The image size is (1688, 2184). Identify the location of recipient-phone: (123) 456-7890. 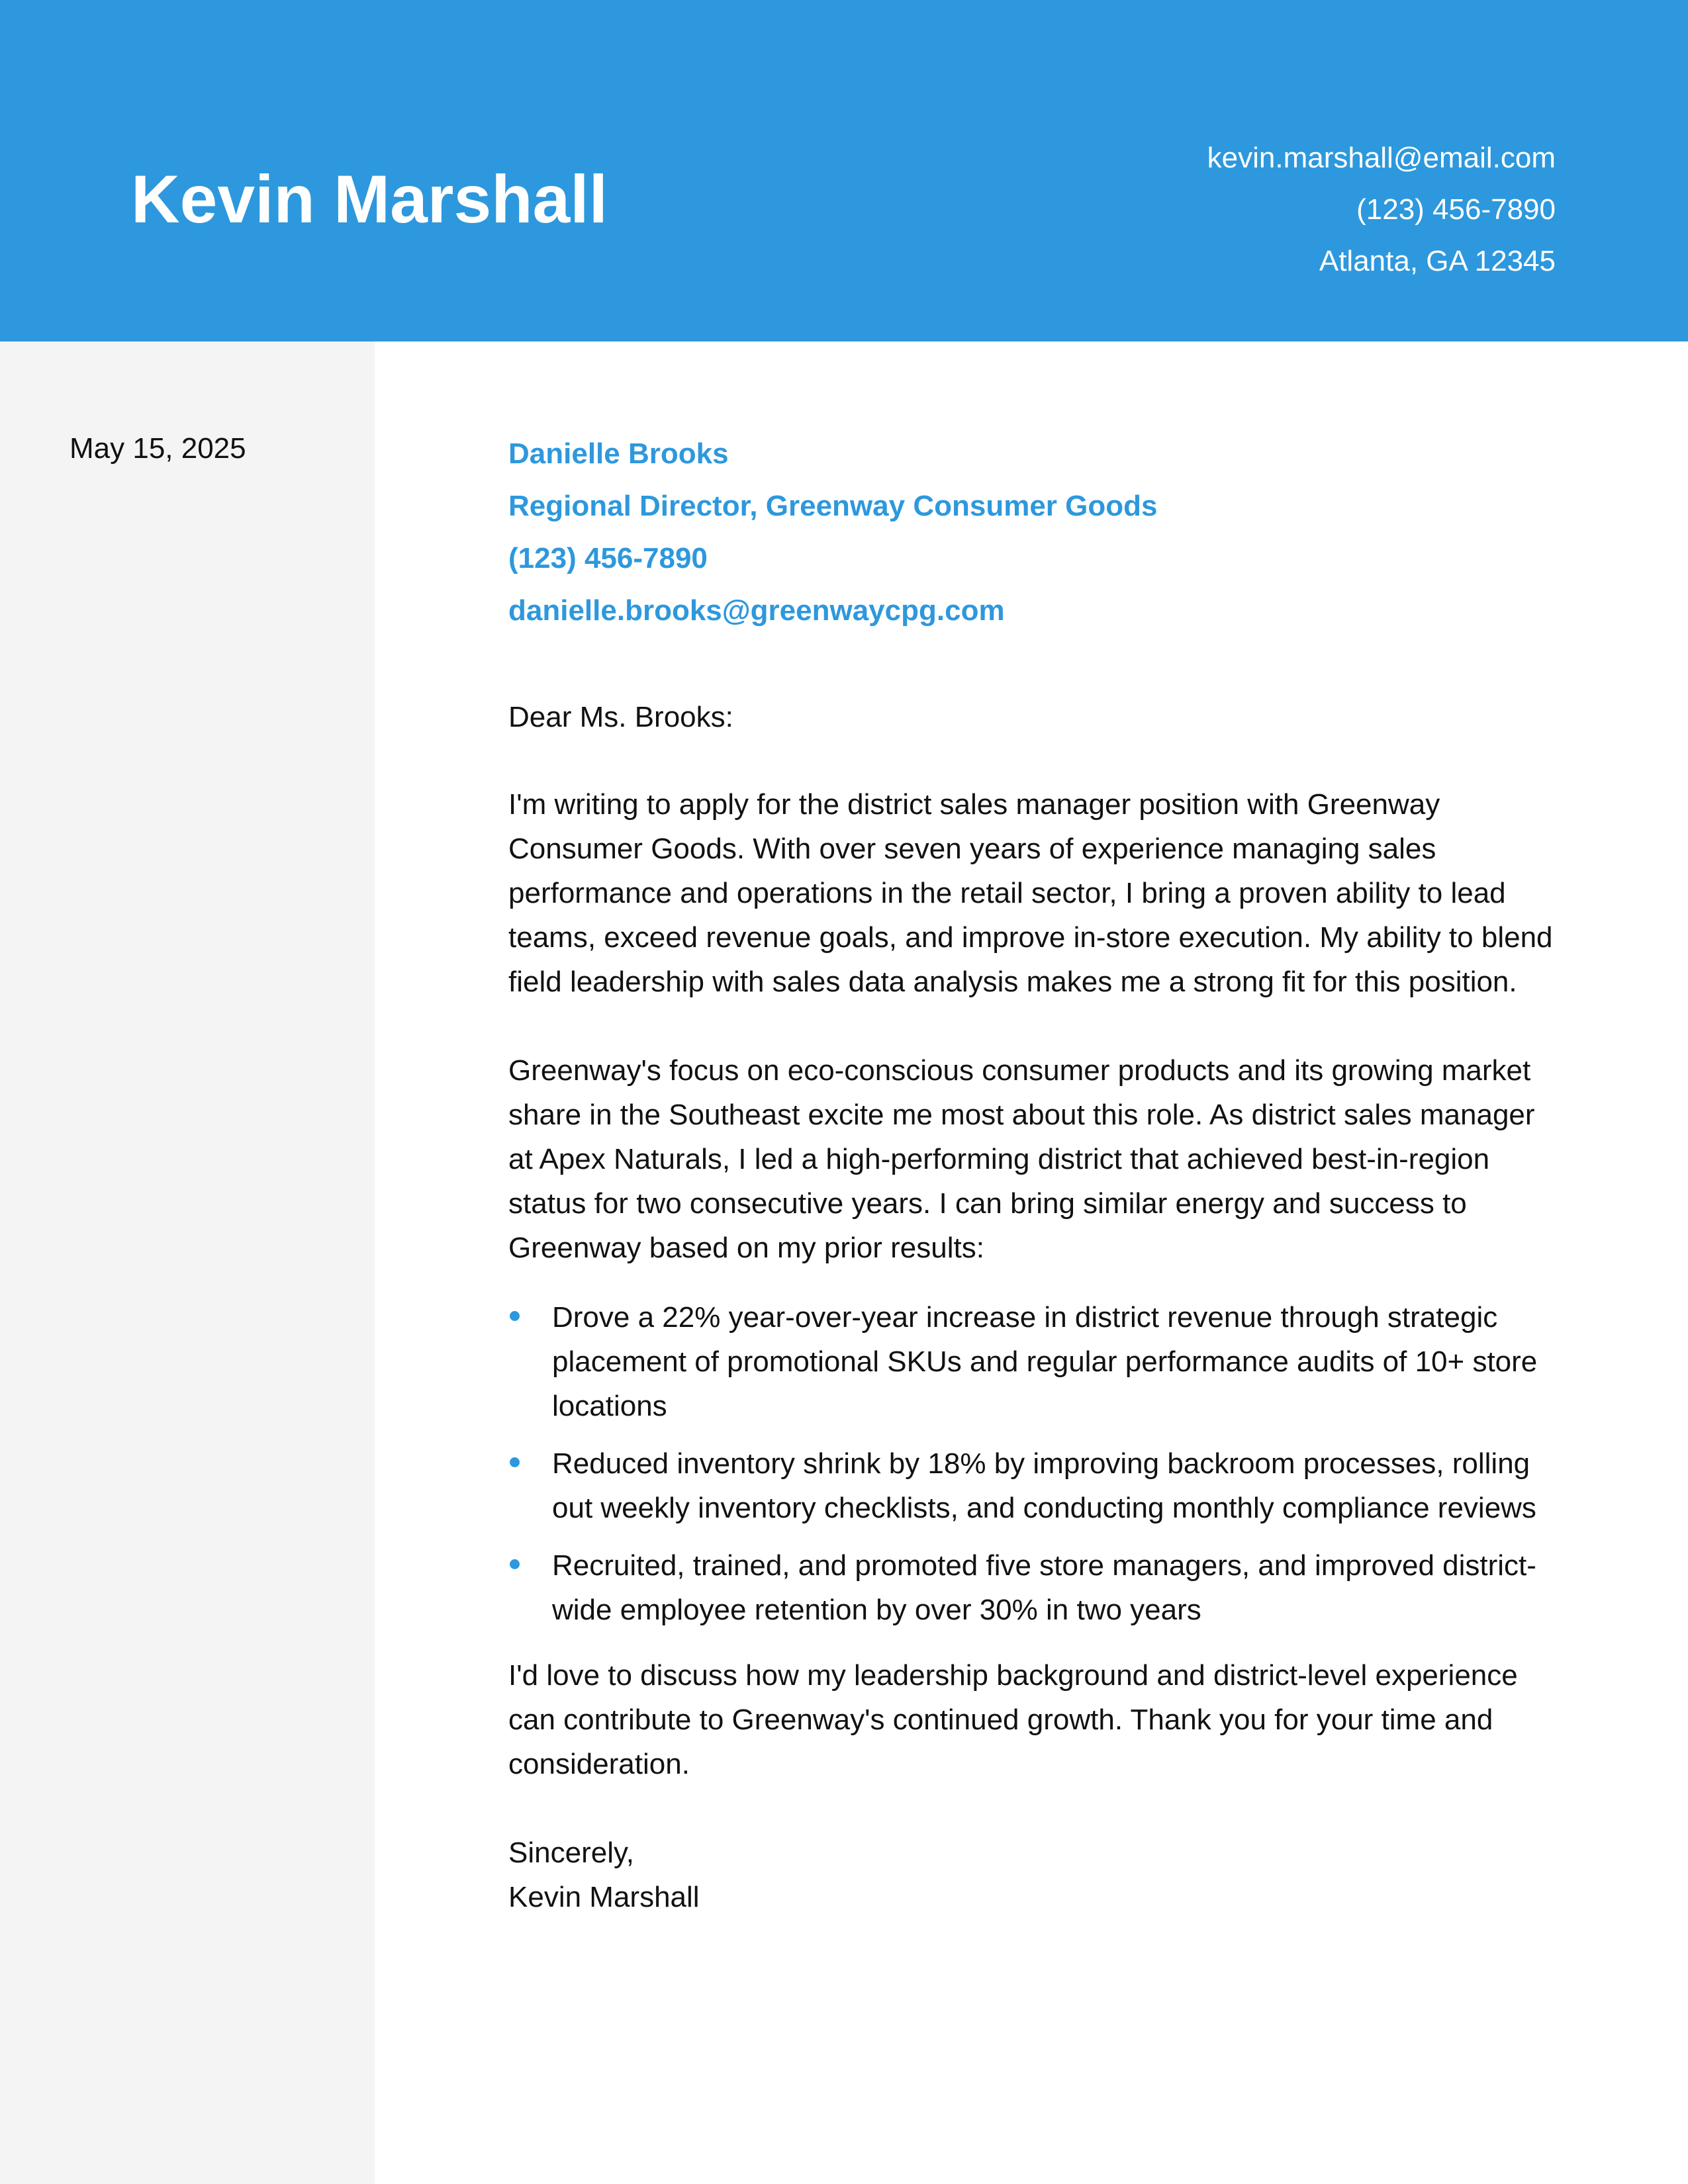
(608, 558).